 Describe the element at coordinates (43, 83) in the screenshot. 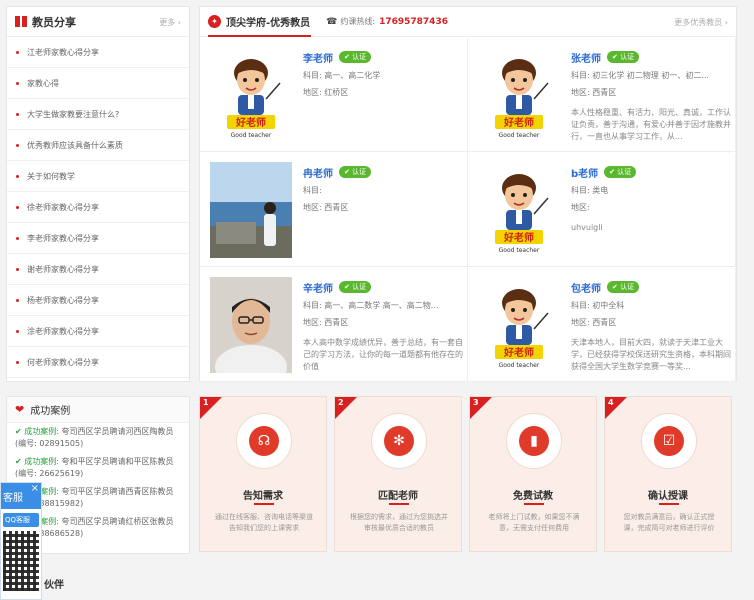

I see `article-link: 家教心得` at that location.